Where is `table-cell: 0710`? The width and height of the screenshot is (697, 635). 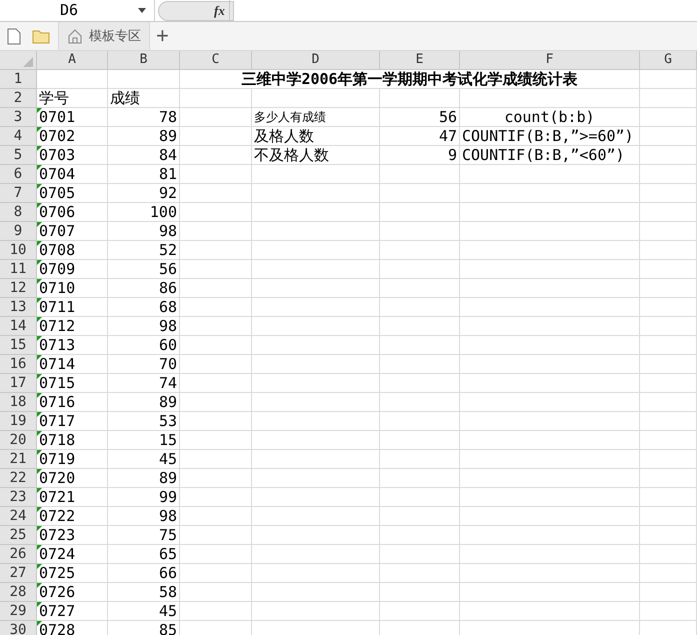
table-cell: 0710 is located at coordinates (72, 288).